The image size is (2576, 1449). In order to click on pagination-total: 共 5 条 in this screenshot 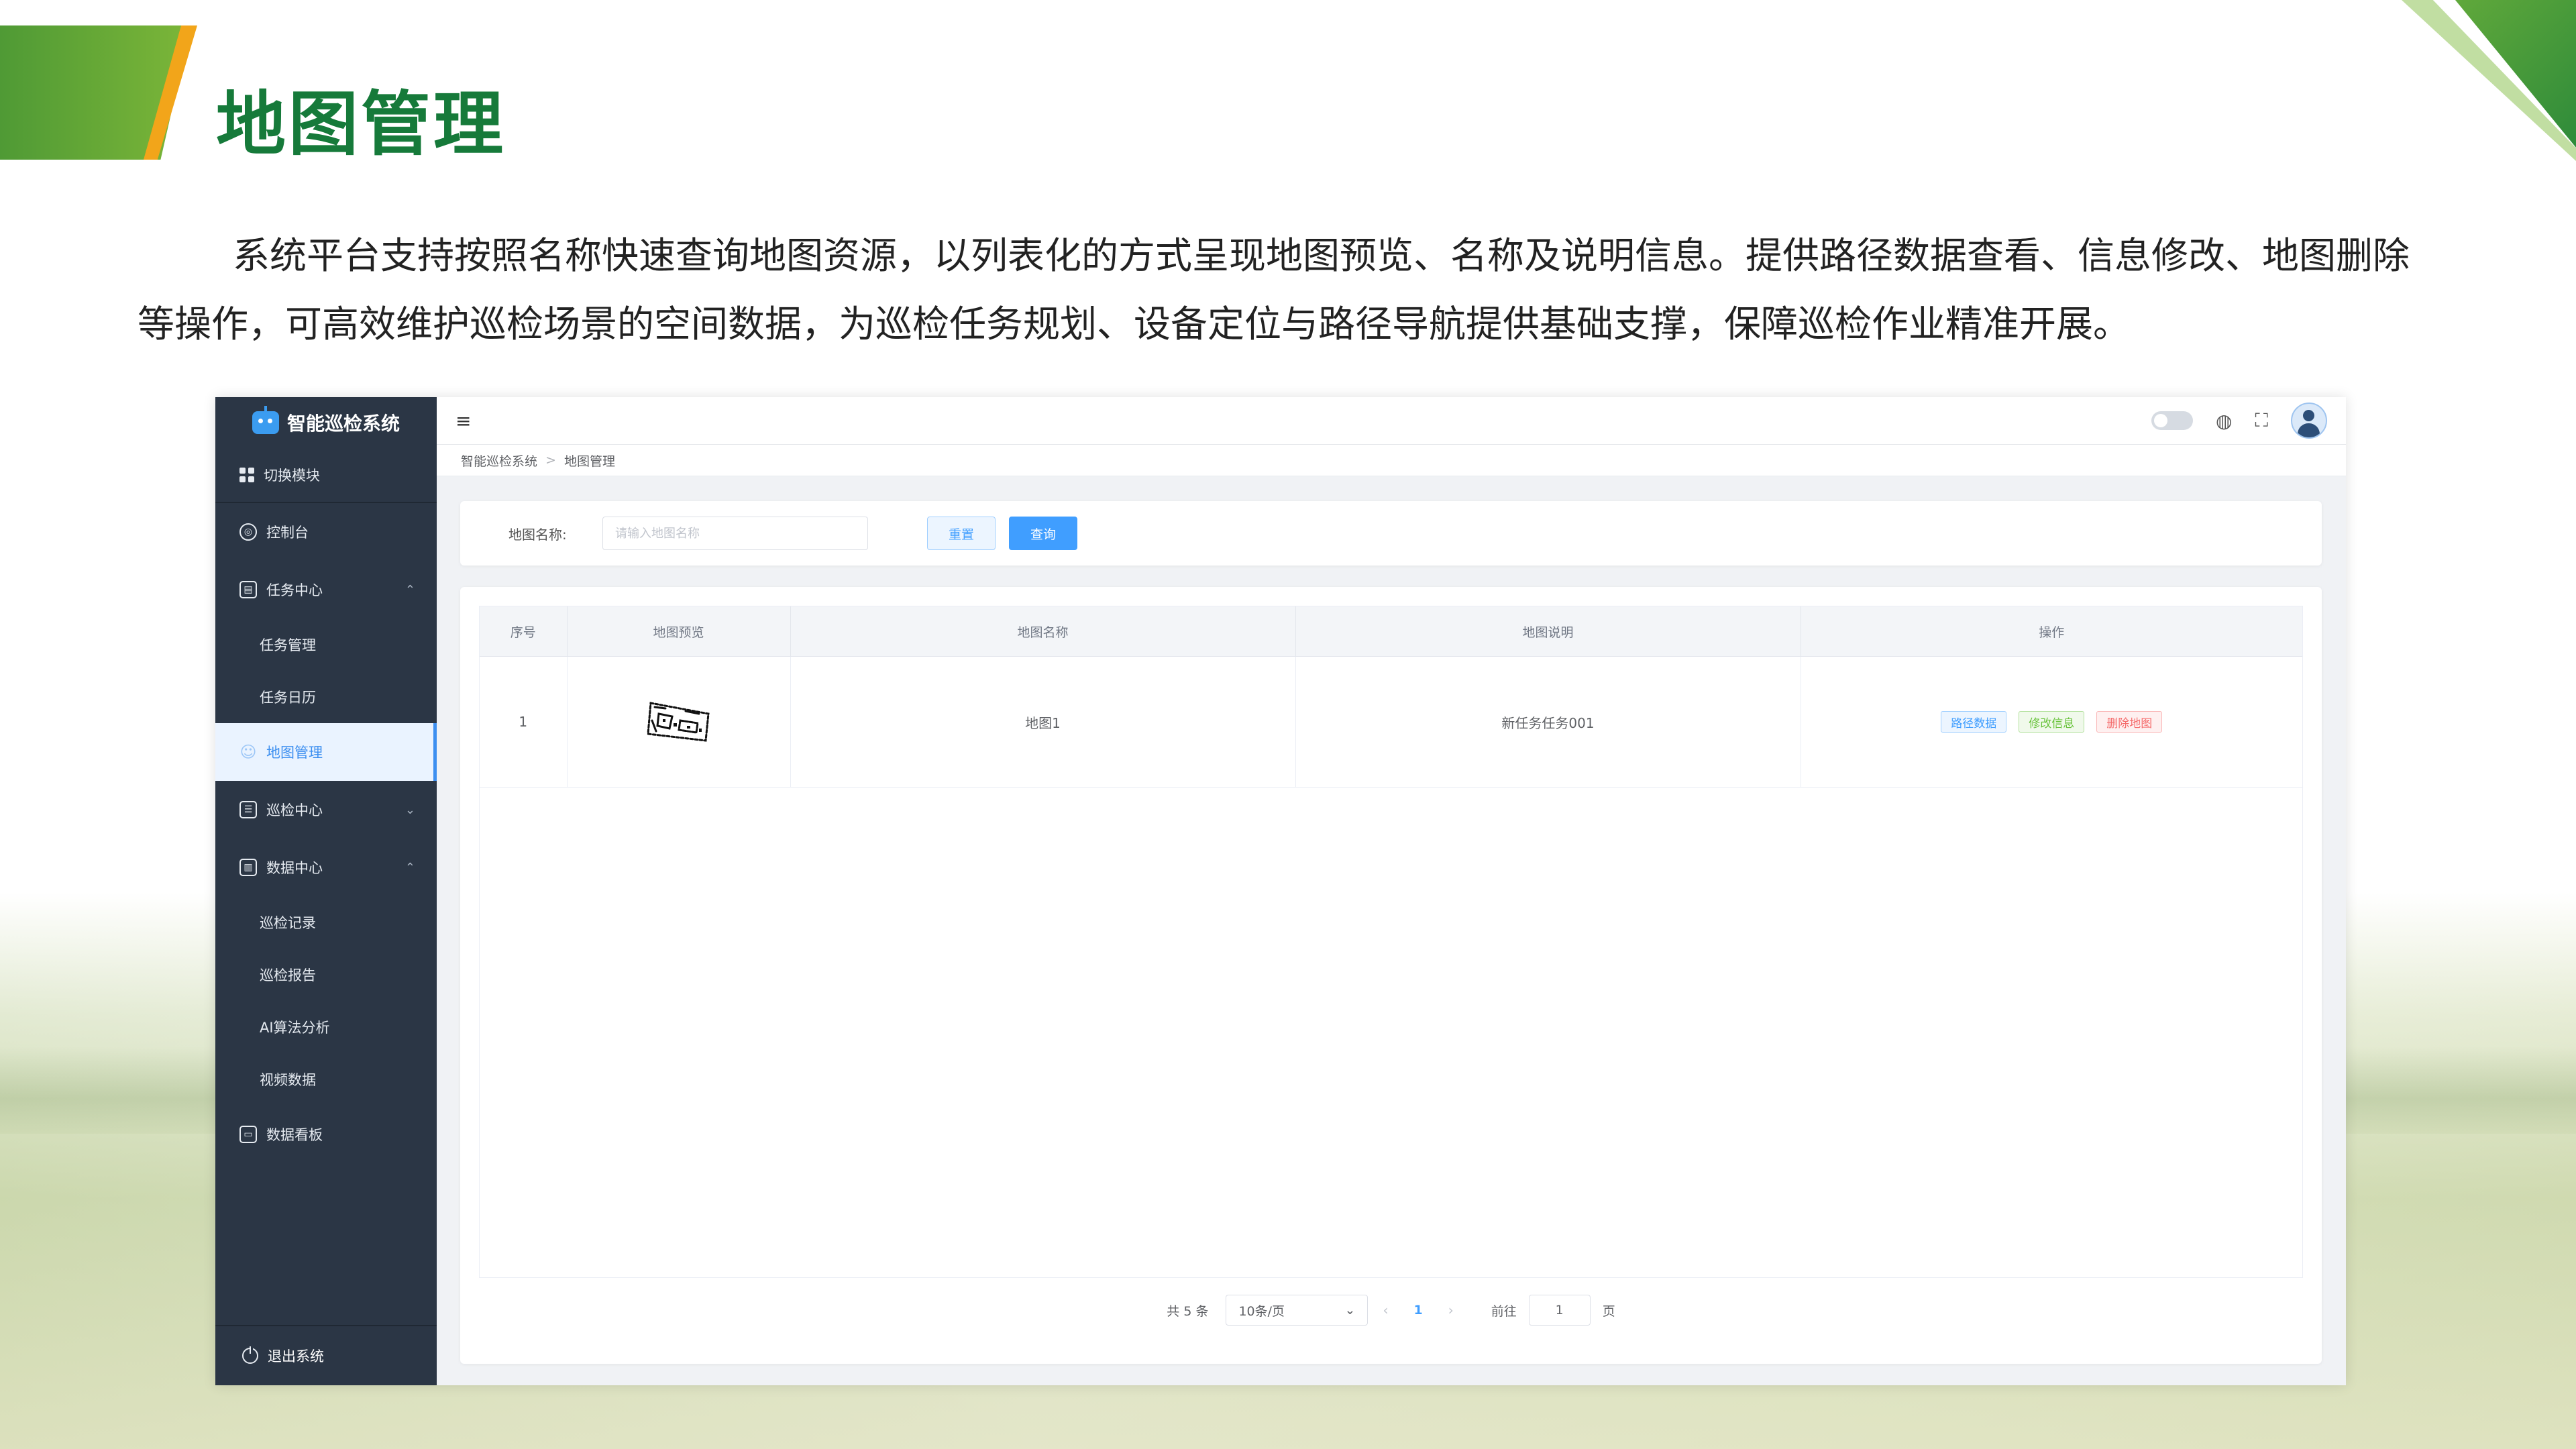, I will do `click(1188, 1311)`.